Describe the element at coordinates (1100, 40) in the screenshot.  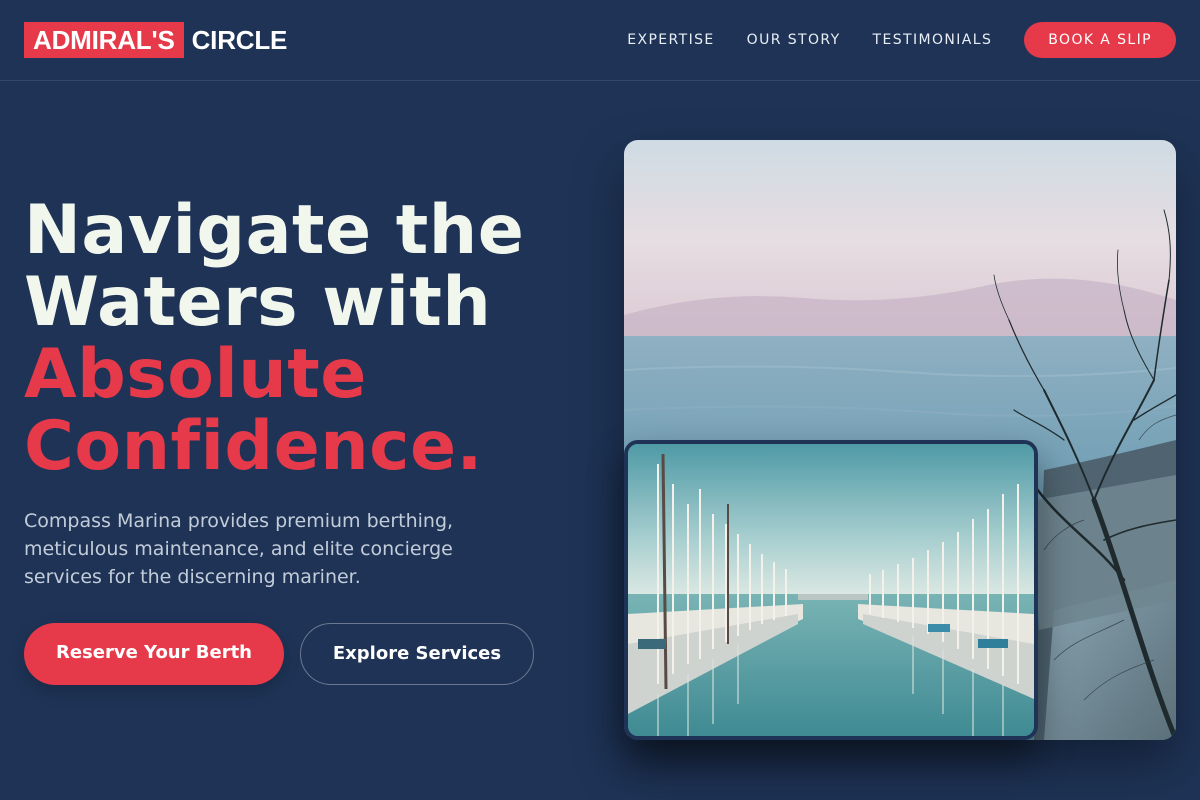
I see `book-slip-button: BOOK A SLIP` at that location.